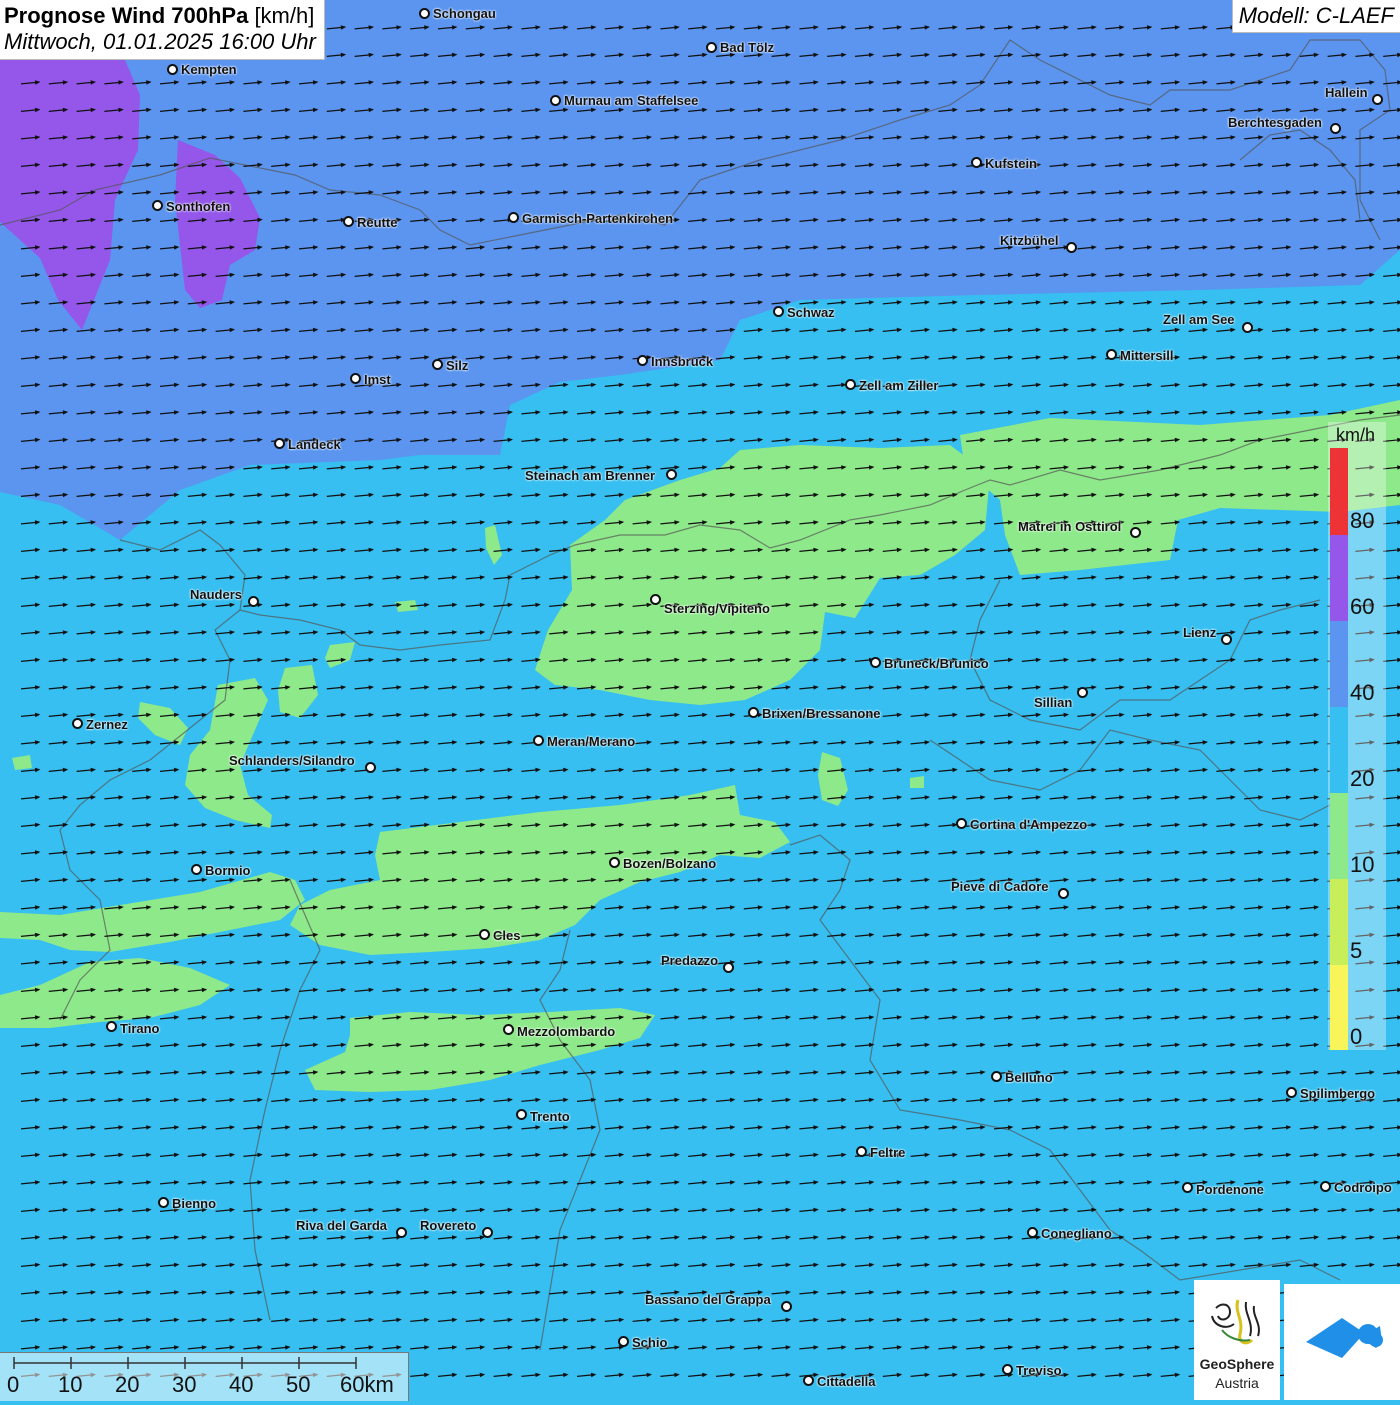 The image size is (1400, 1405). What do you see at coordinates (917, 782) in the screenshot?
I see `wind-10-20-zone` at bounding box center [917, 782].